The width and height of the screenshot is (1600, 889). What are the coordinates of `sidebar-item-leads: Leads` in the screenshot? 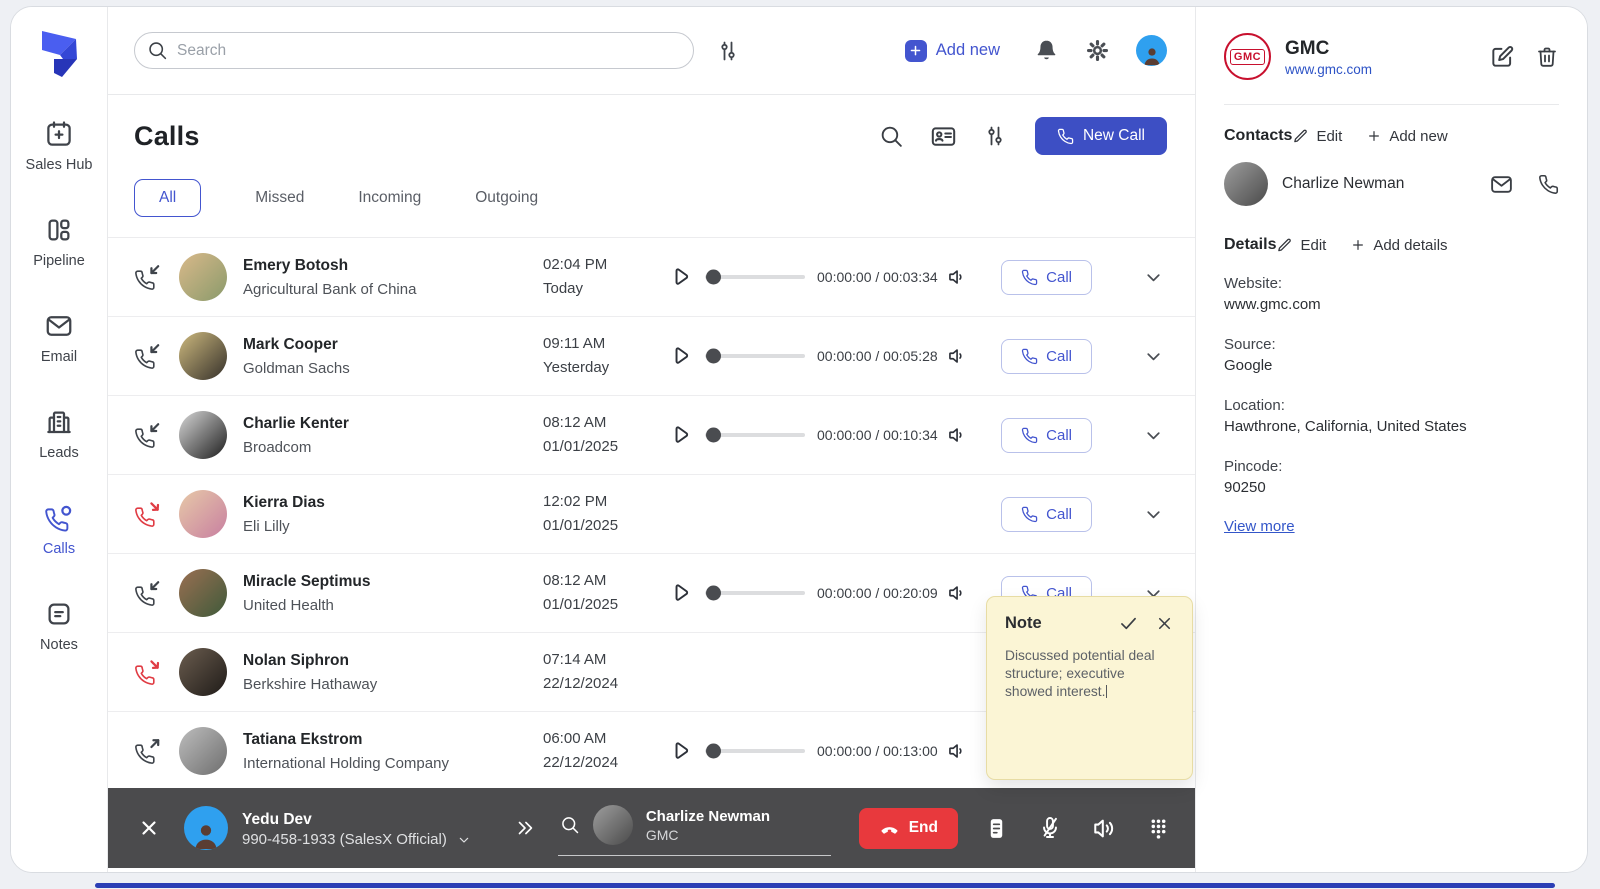 It's located at (59, 434).